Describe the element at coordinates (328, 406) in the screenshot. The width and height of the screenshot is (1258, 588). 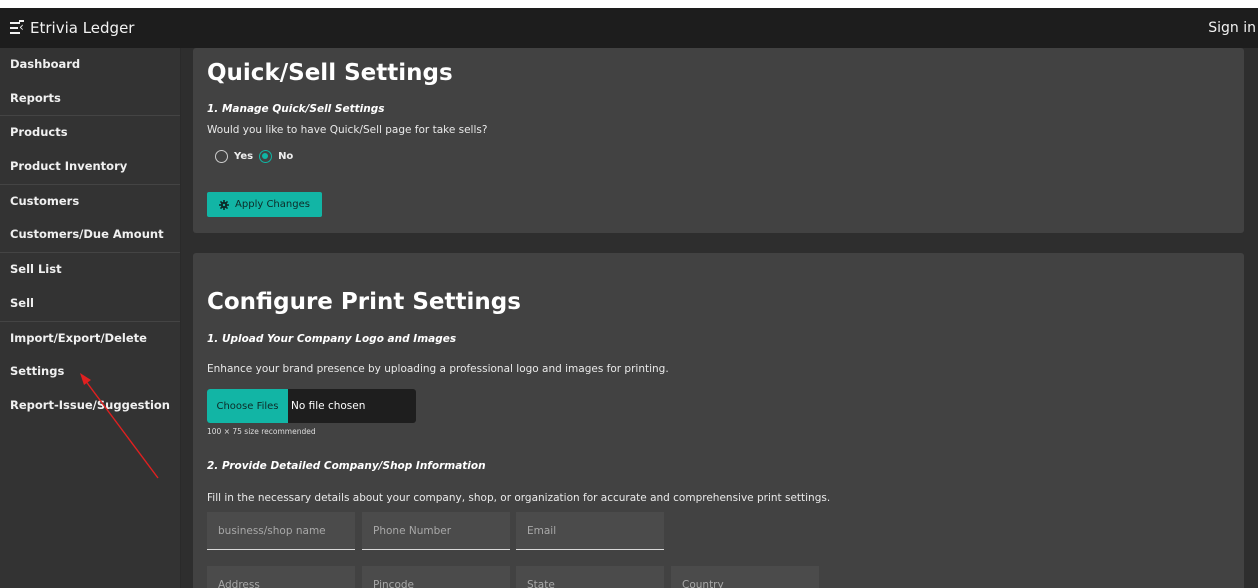
I see `file-status-text: No file chosen` at that location.